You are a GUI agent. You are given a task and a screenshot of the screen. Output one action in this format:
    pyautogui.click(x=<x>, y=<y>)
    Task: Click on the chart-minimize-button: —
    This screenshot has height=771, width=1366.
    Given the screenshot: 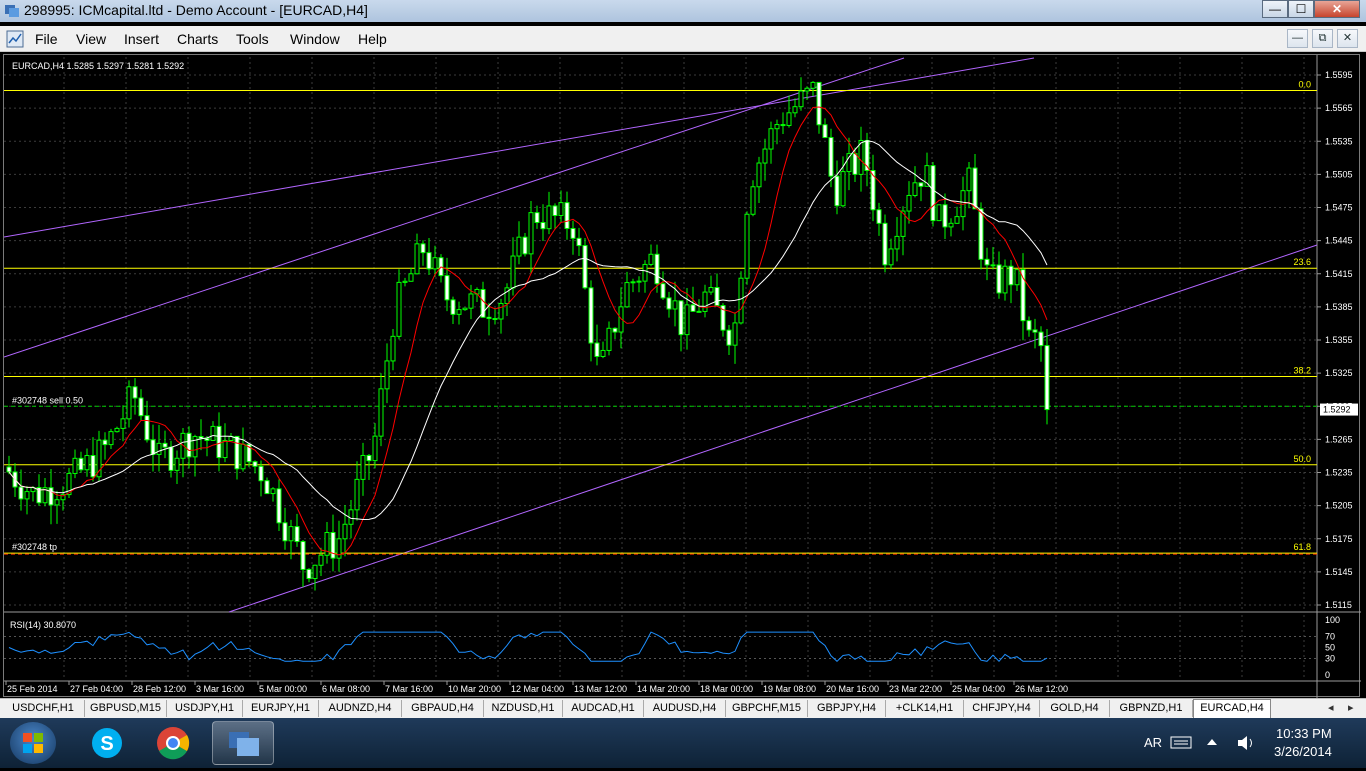 What is the action you would take?
    pyautogui.click(x=1297, y=38)
    